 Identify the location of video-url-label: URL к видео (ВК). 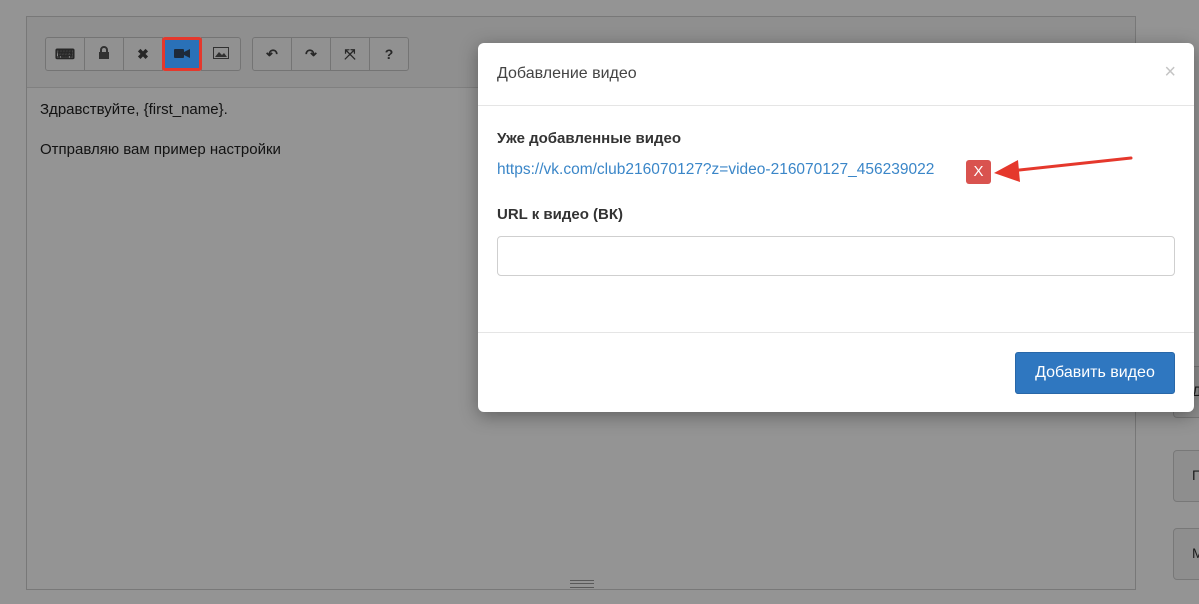
(560, 214).